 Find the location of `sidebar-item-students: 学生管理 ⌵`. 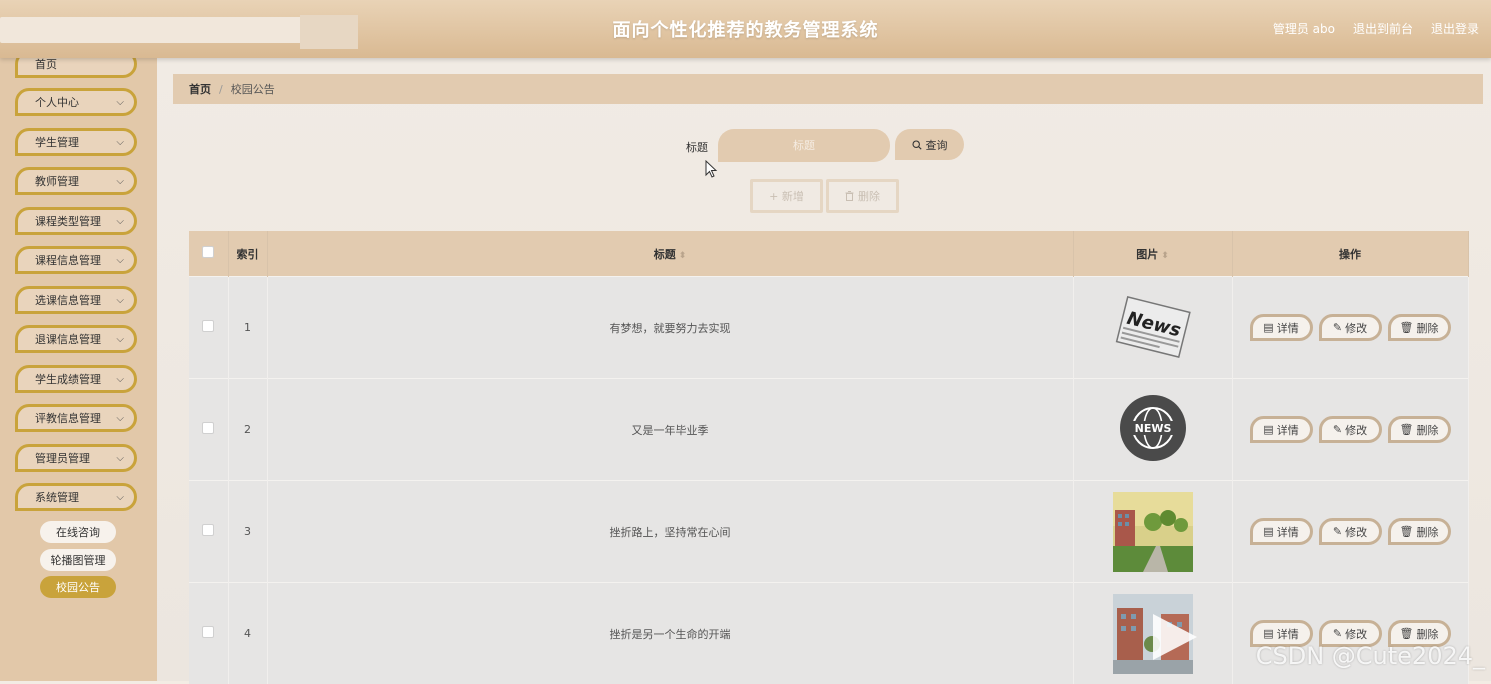

sidebar-item-students: 学生管理 ⌵ is located at coordinates (76, 142).